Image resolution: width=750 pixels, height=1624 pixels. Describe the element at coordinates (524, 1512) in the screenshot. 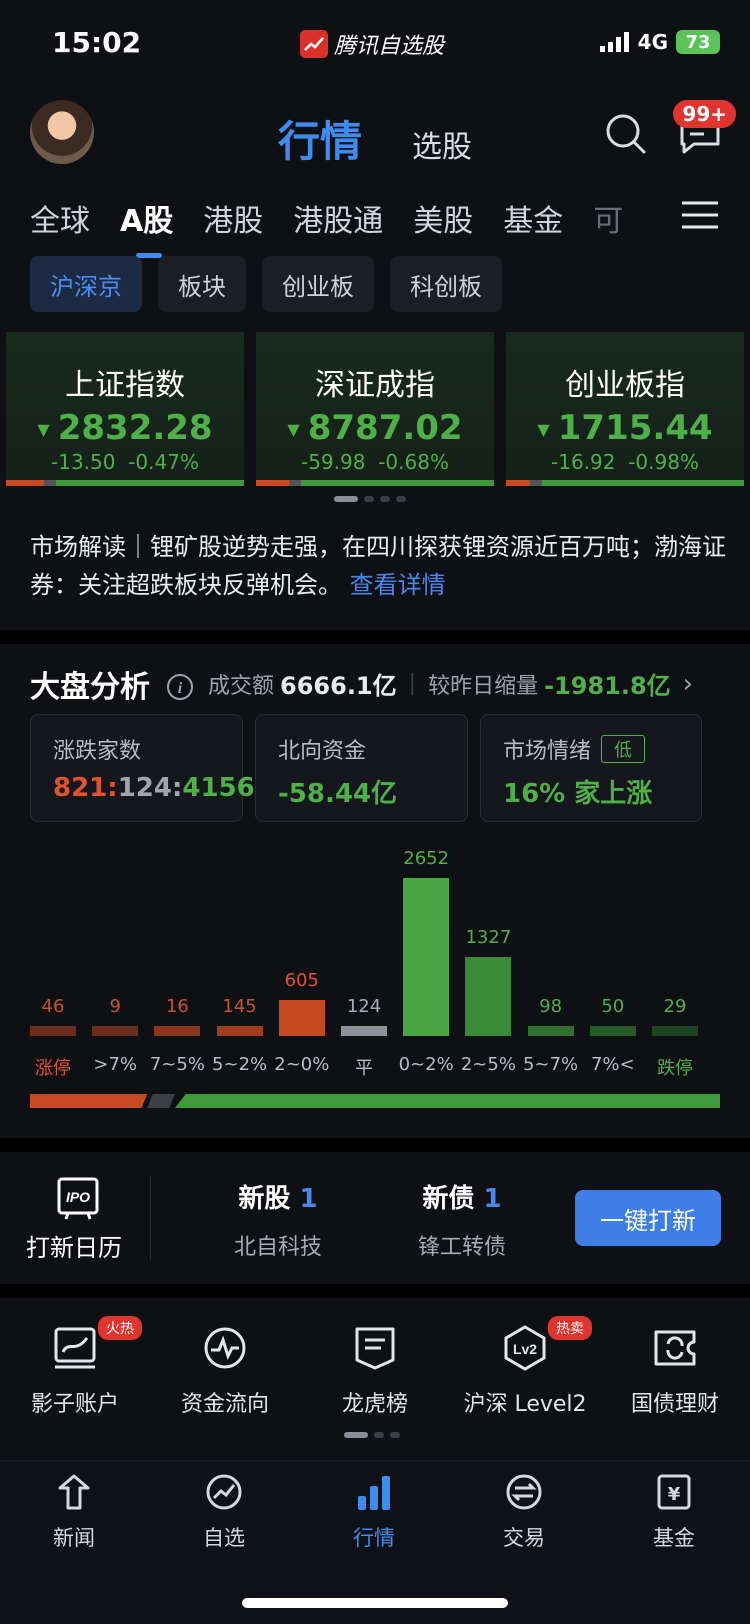

I see `nav-trade: 交易` at that location.